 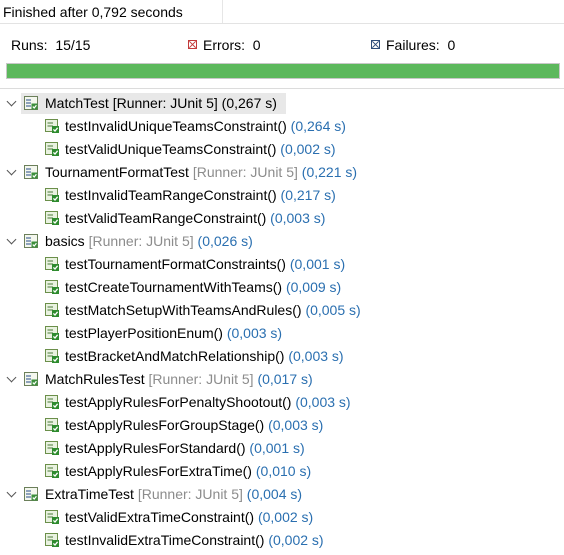 What do you see at coordinates (95, 379) in the screenshot?
I see `suite-name: MatchRulesTest` at bounding box center [95, 379].